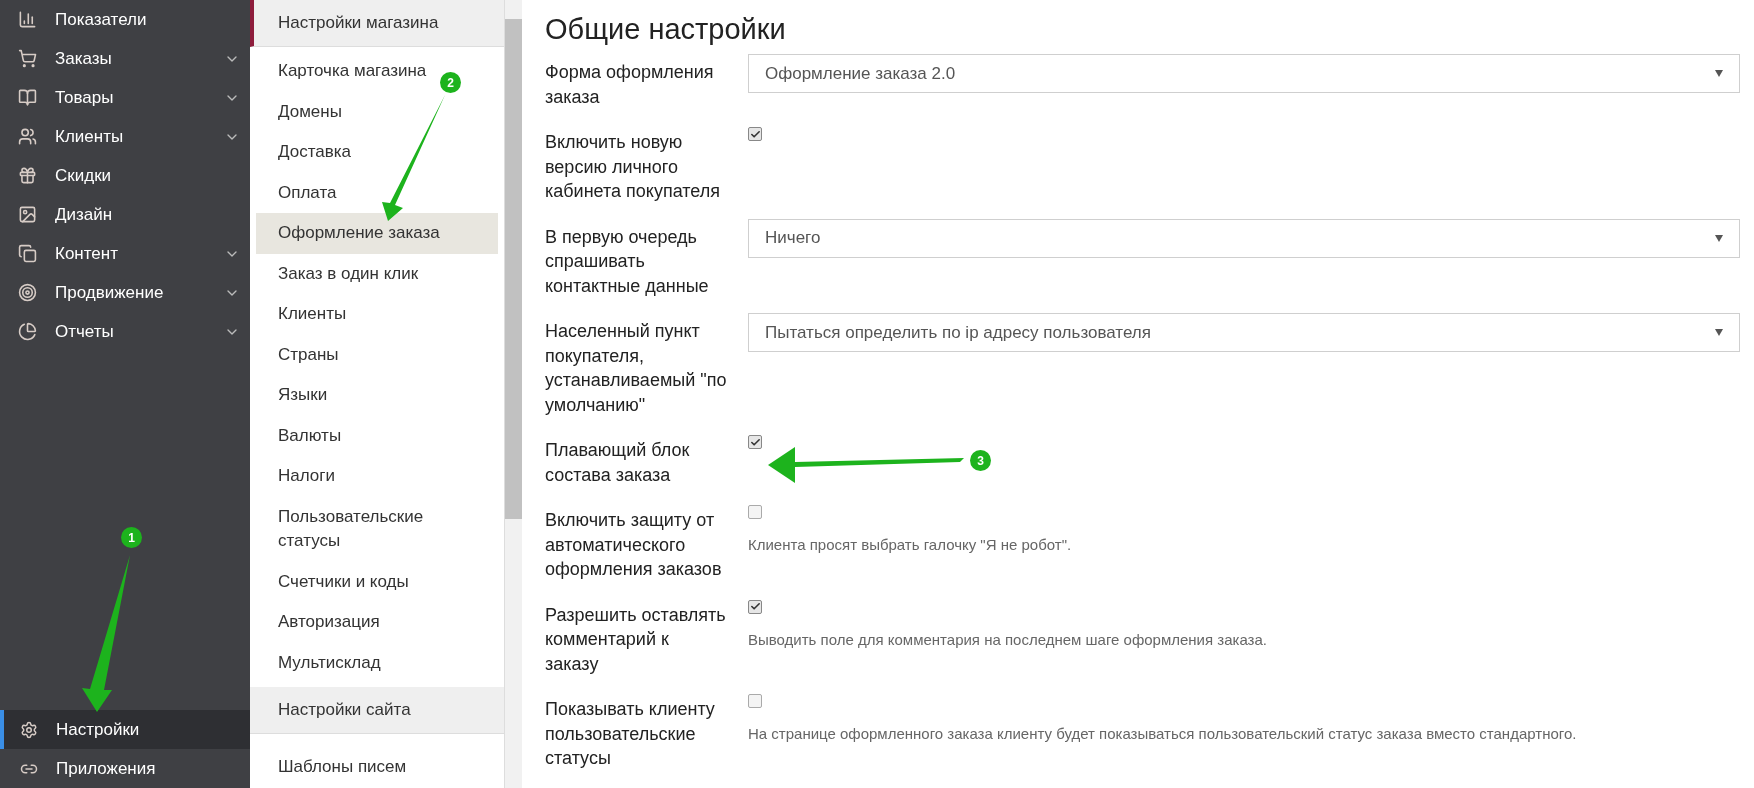 This screenshot has width=1754, height=788. Describe the element at coordinates (125, 292) in the screenshot. I see `sidebar-item: Продвижение` at that location.